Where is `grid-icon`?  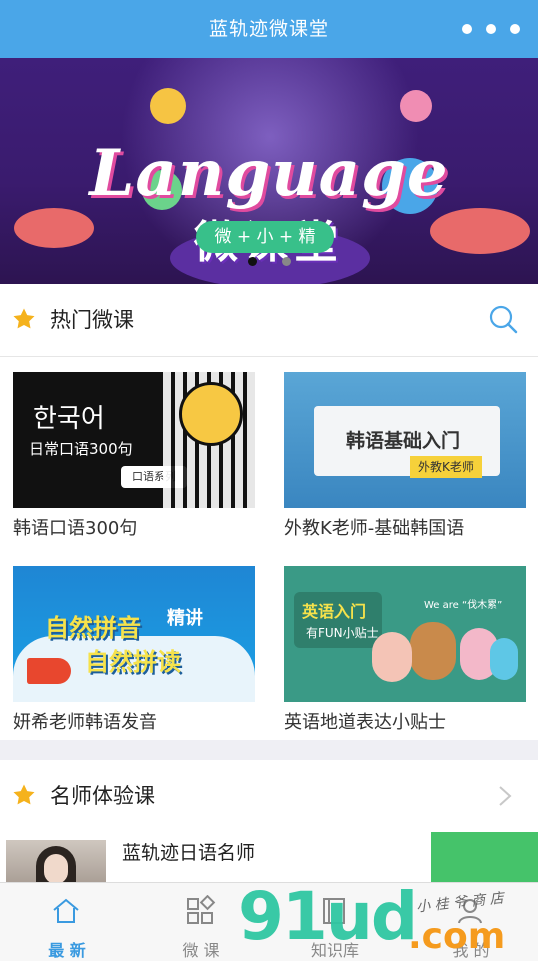
grid-icon is located at coordinates (201, 909).